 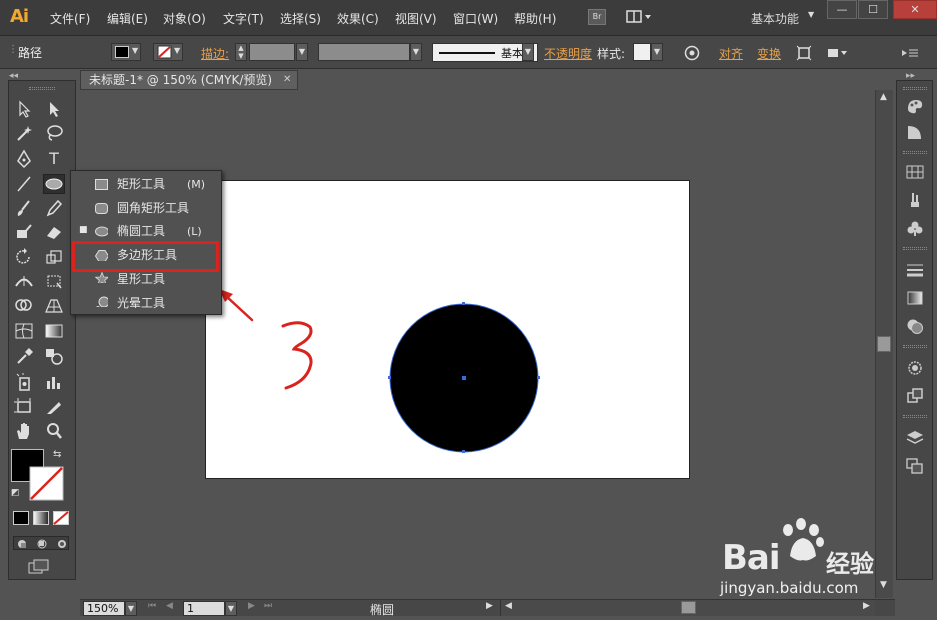 What do you see at coordinates (416, 52) in the screenshot?
I see `variable-width-dropdown: ▼` at bounding box center [416, 52].